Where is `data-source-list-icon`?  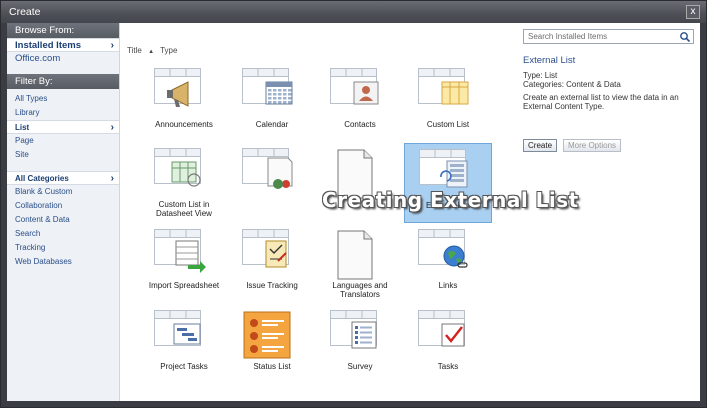
data-source-list-icon is located at coordinates (267, 168).